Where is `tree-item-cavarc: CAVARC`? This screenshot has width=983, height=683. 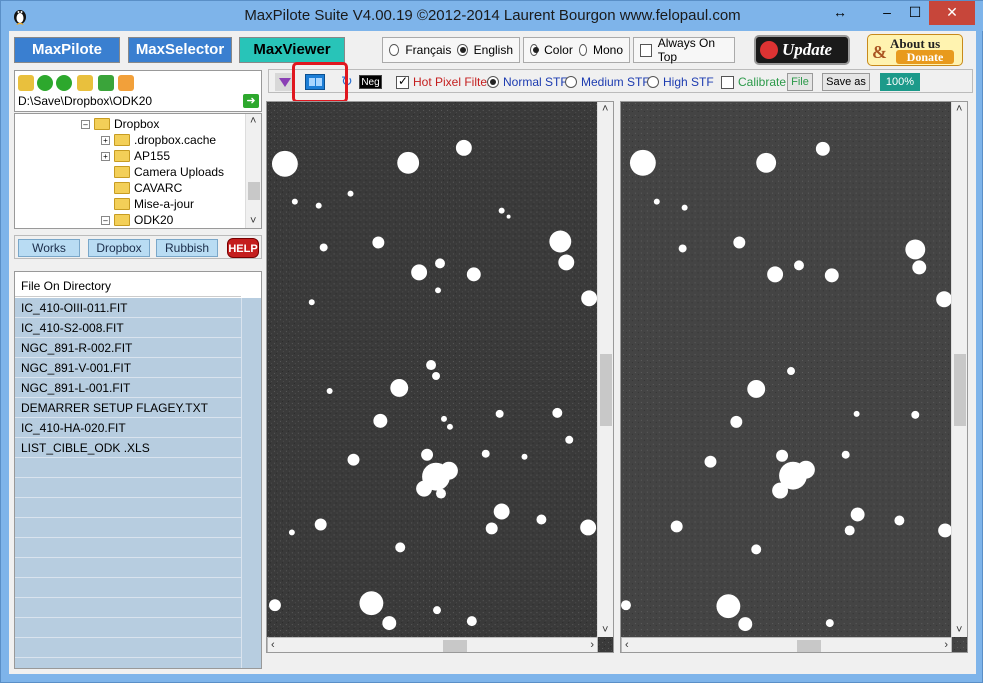
tree-item-cavarc: CAVARC is located at coordinates (148, 188).